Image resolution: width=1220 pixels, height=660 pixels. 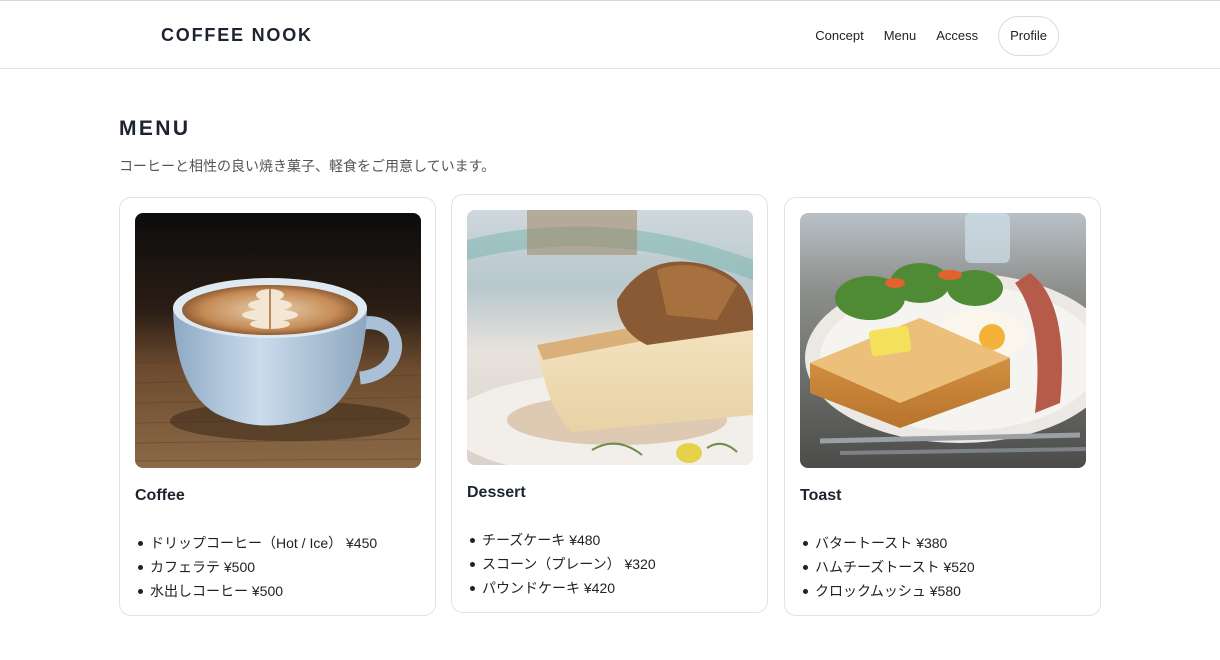 What do you see at coordinates (561, 588) in the screenshot?
I see `list-item: パウンドケーキ ¥420` at bounding box center [561, 588].